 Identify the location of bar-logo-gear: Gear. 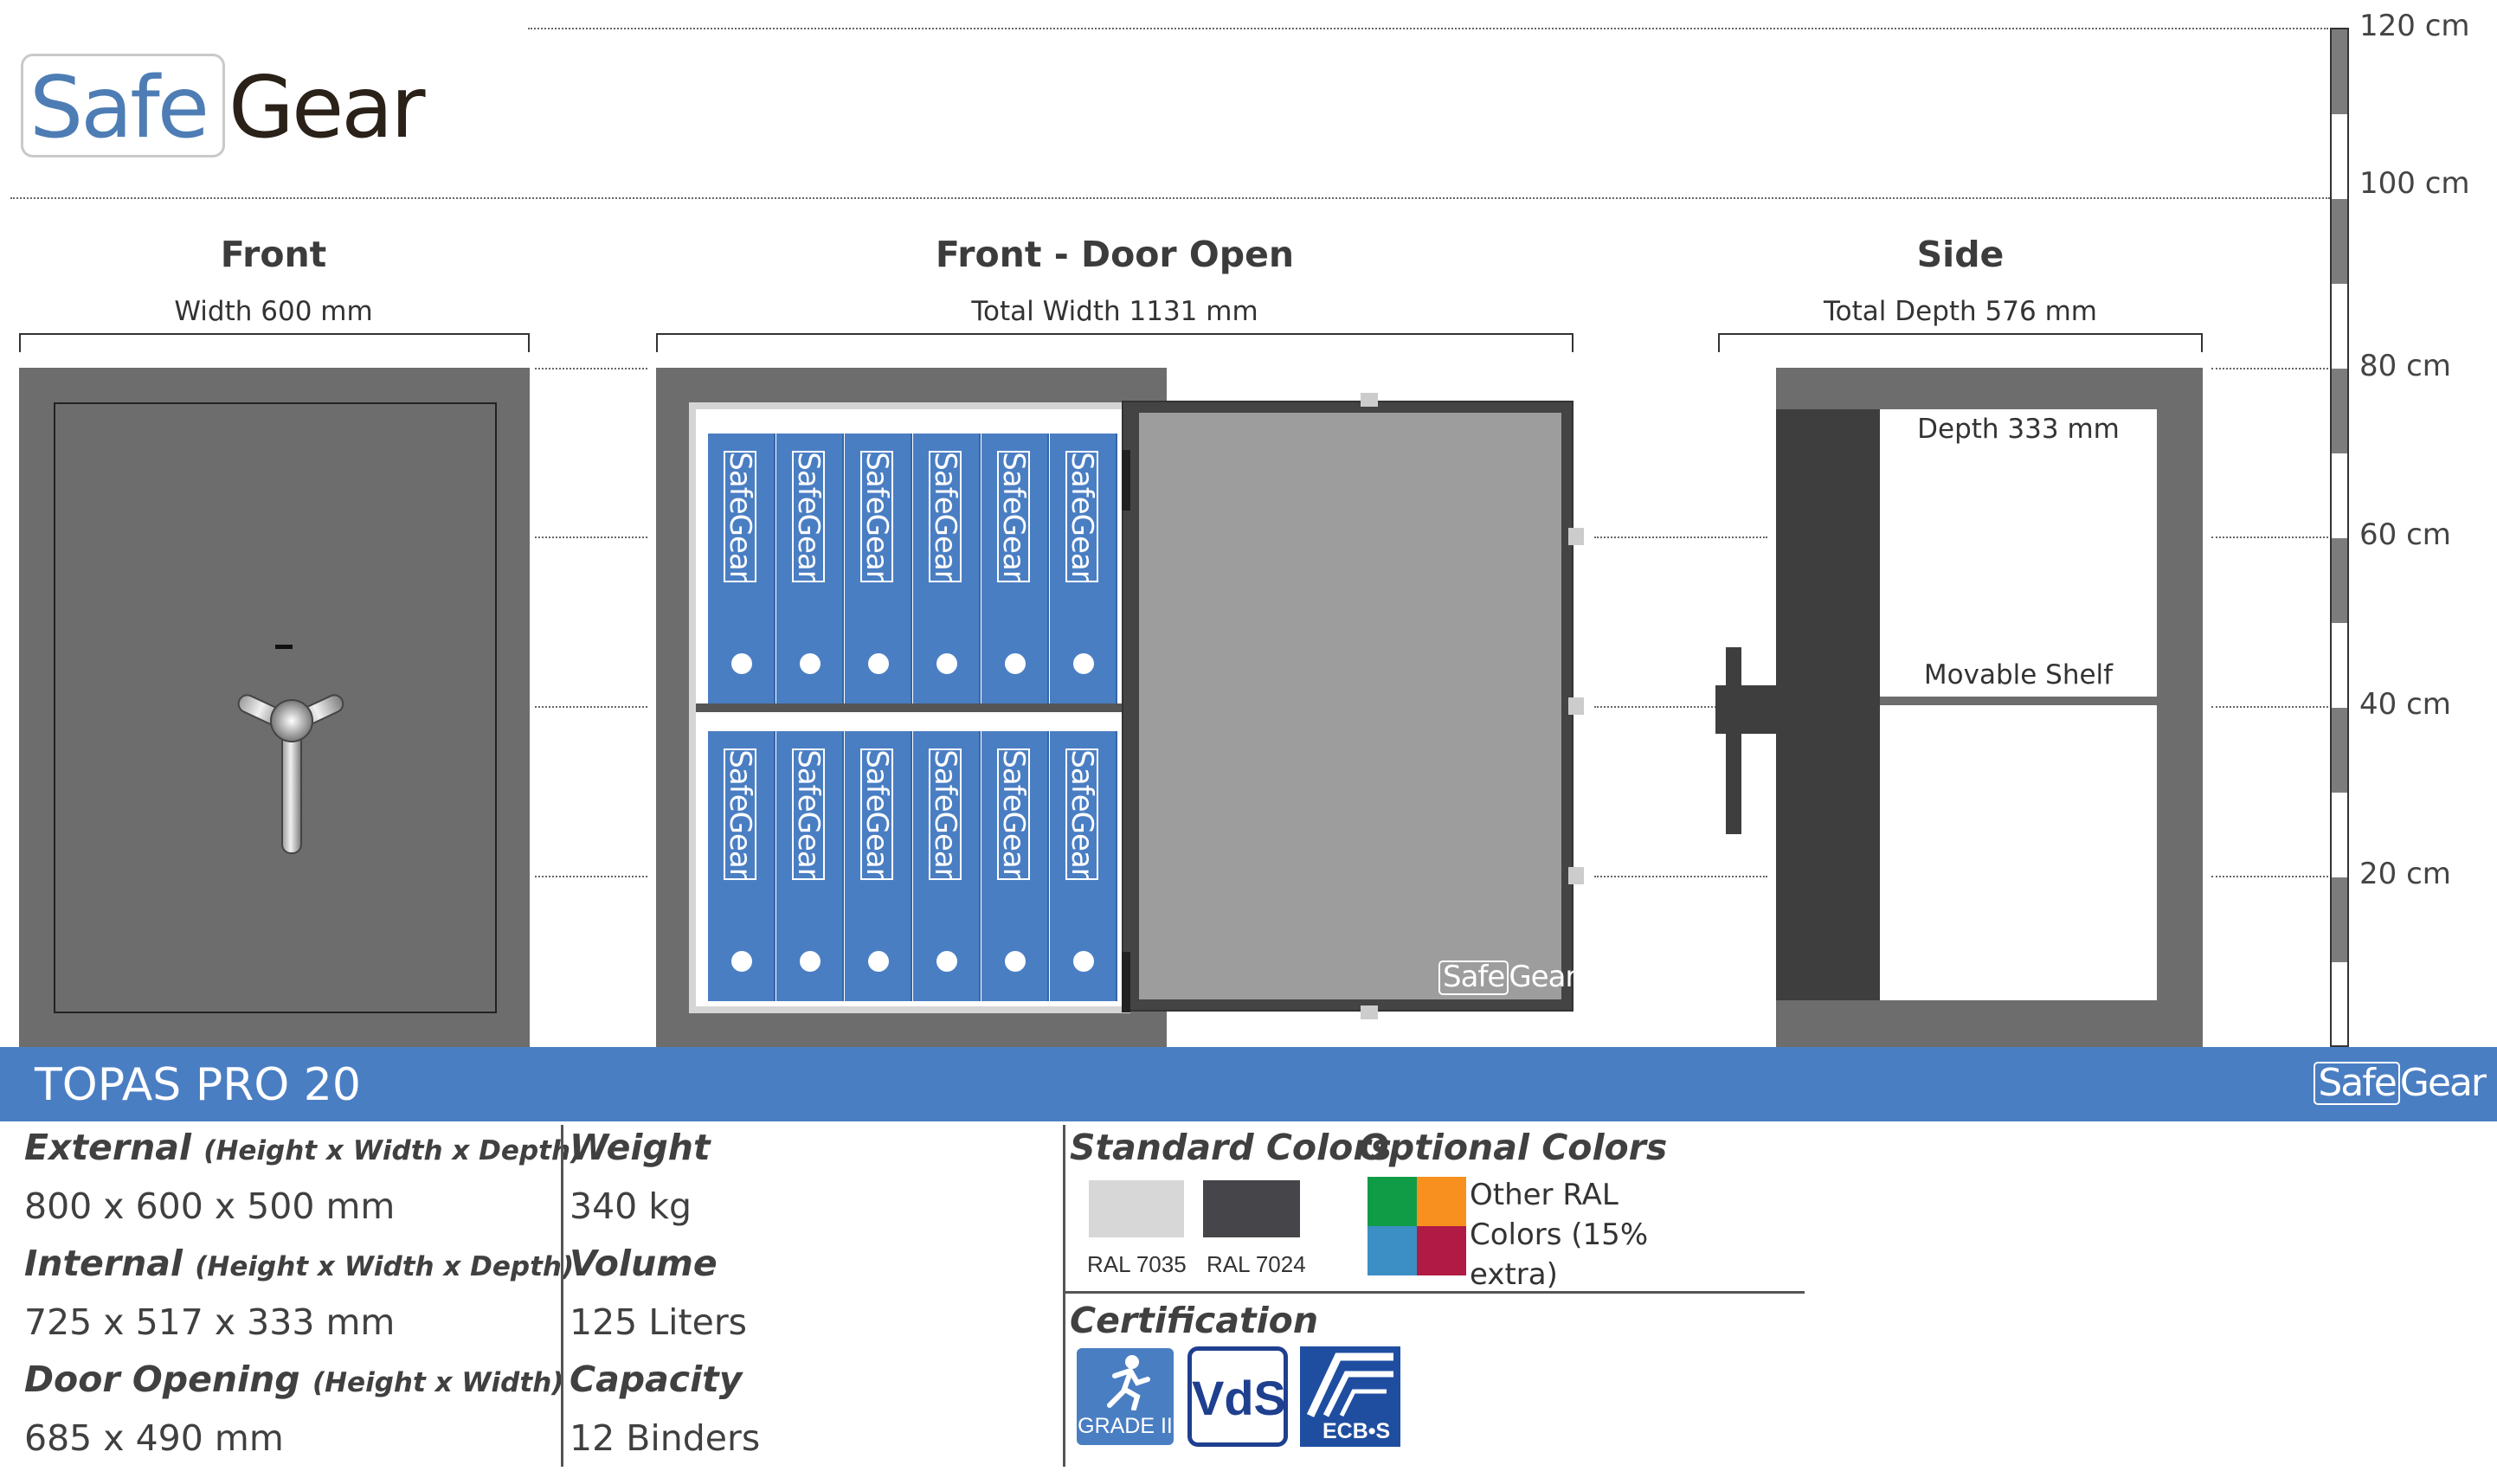
(2443, 1083).